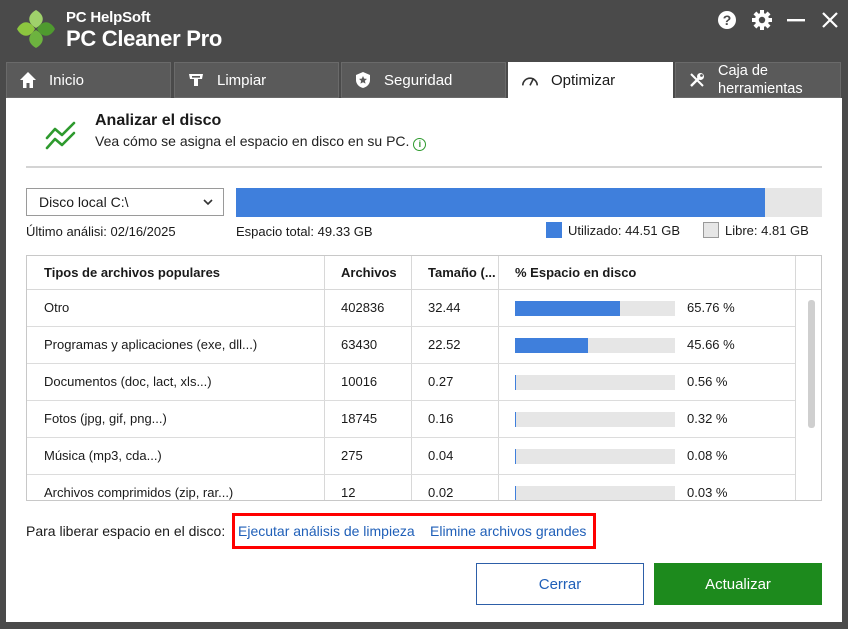 The height and width of the screenshot is (629, 848). I want to click on tab-label-line1: Caja de, so click(743, 71).